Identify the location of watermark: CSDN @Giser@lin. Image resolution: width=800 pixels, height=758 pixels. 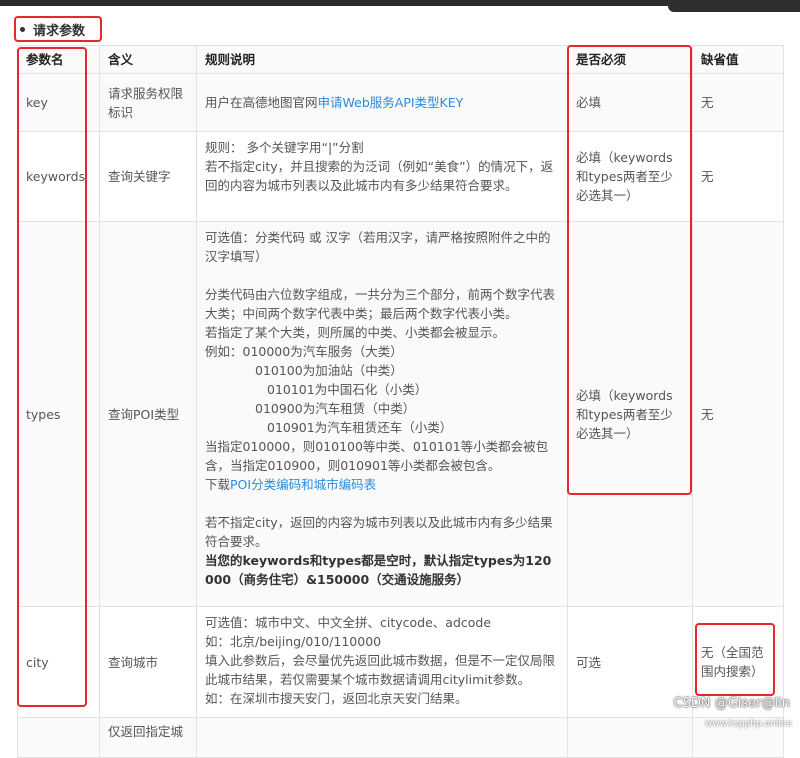
(731, 703).